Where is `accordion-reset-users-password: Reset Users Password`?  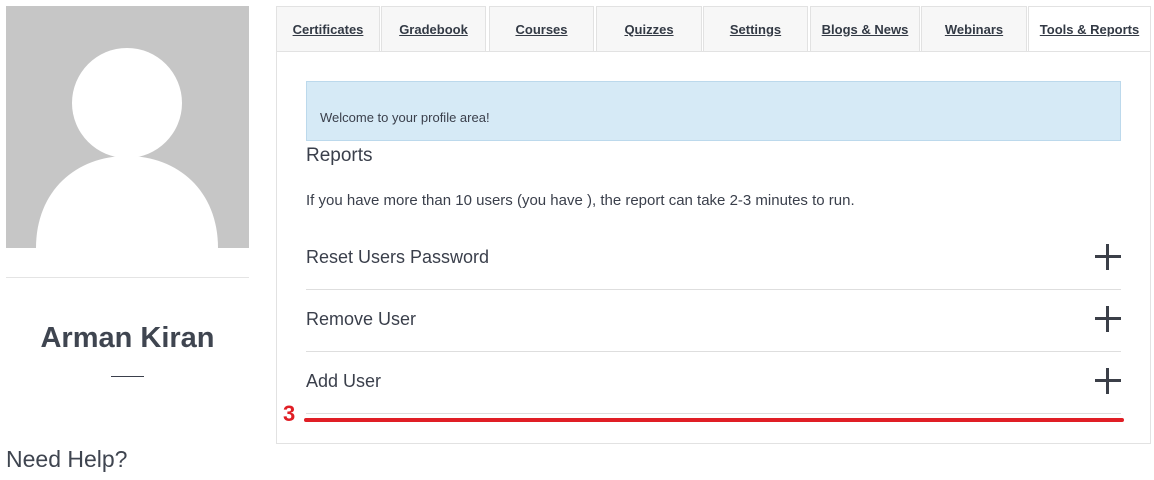
accordion-reset-users-password: Reset Users Password is located at coordinates (713, 259).